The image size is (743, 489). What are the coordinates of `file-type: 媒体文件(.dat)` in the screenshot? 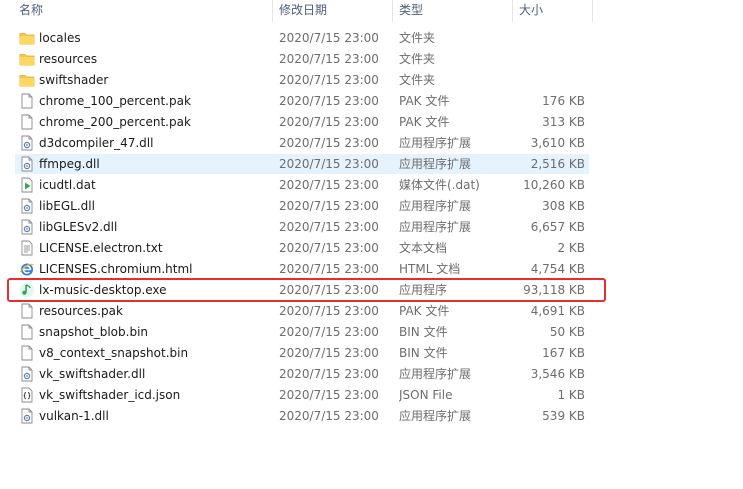 It's located at (439, 185).